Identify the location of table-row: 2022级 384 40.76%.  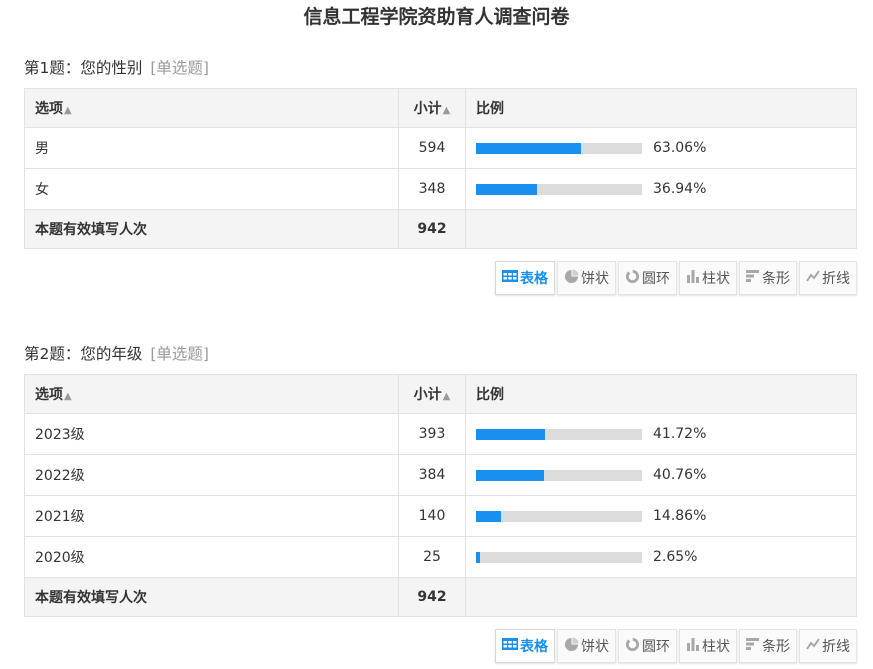
(440, 475).